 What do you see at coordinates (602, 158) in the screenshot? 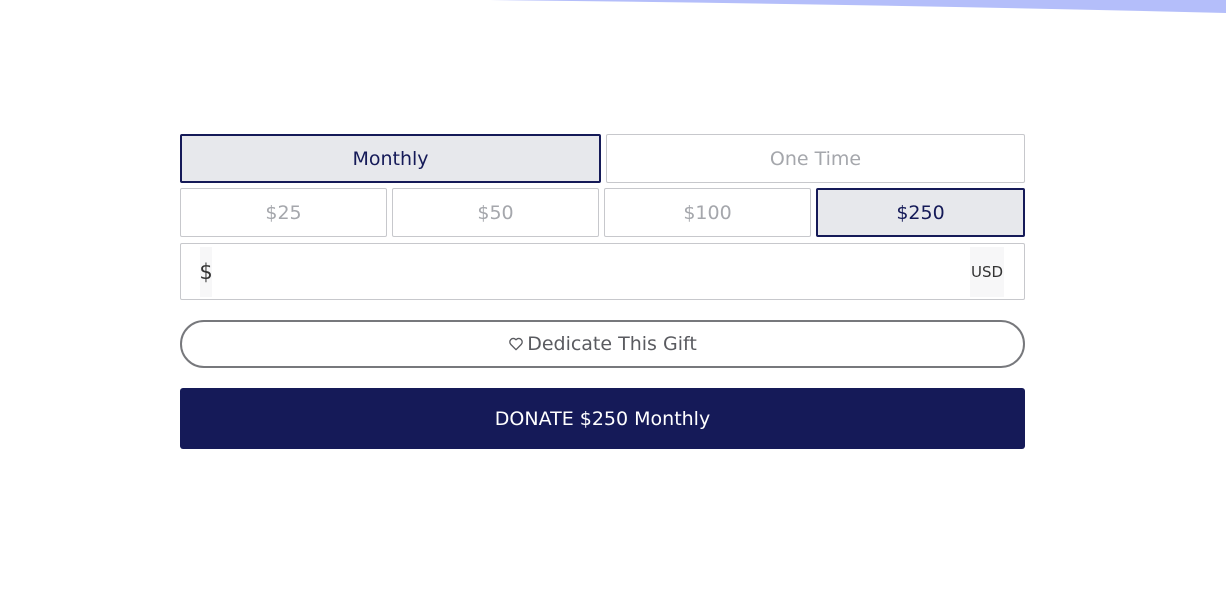
I see `frequency-selector: Monthly One Time` at bounding box center [602, 158].